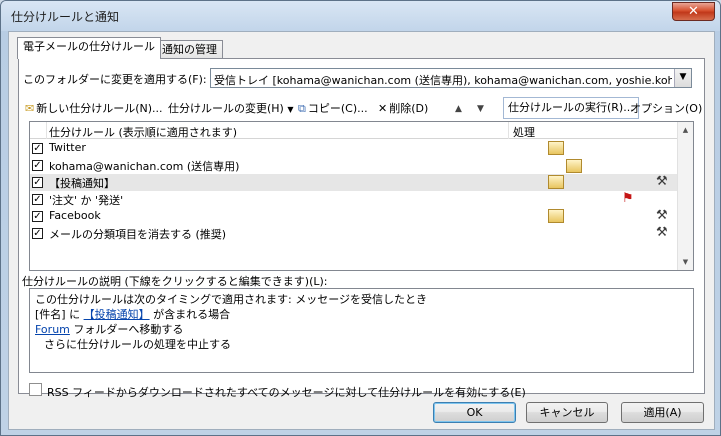 This screenshot has width=721, height=436. I want to click on description-line-4: さらに仕分けルールの処理を中止する, so click(137, 344).